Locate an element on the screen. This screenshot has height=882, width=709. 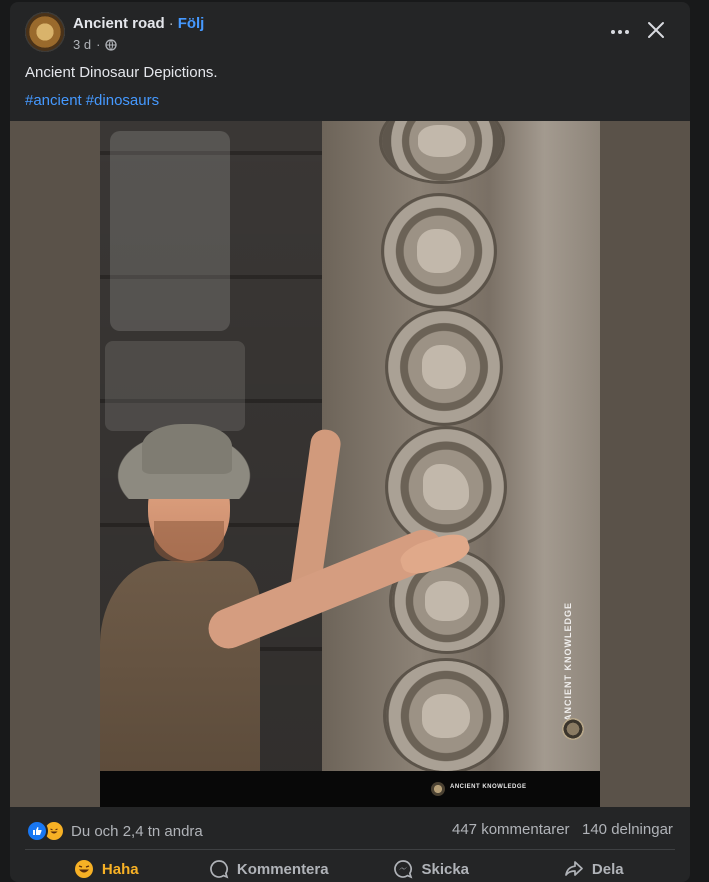
person-shirt is located at coordinates (180, 666).